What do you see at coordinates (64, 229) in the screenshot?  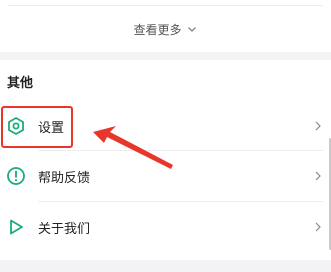 I see `about-us-label: 关于我们` at bounding box center [64, 229].